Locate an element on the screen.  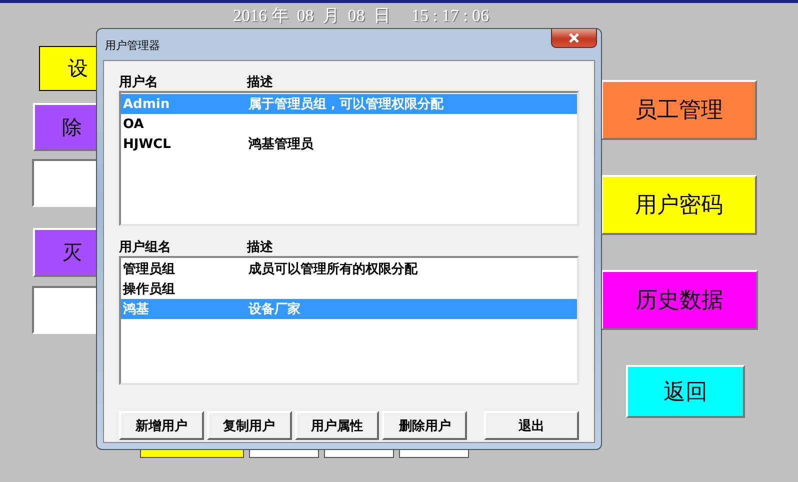
action-button: 用户属性 is located at coordinates (337, 425).